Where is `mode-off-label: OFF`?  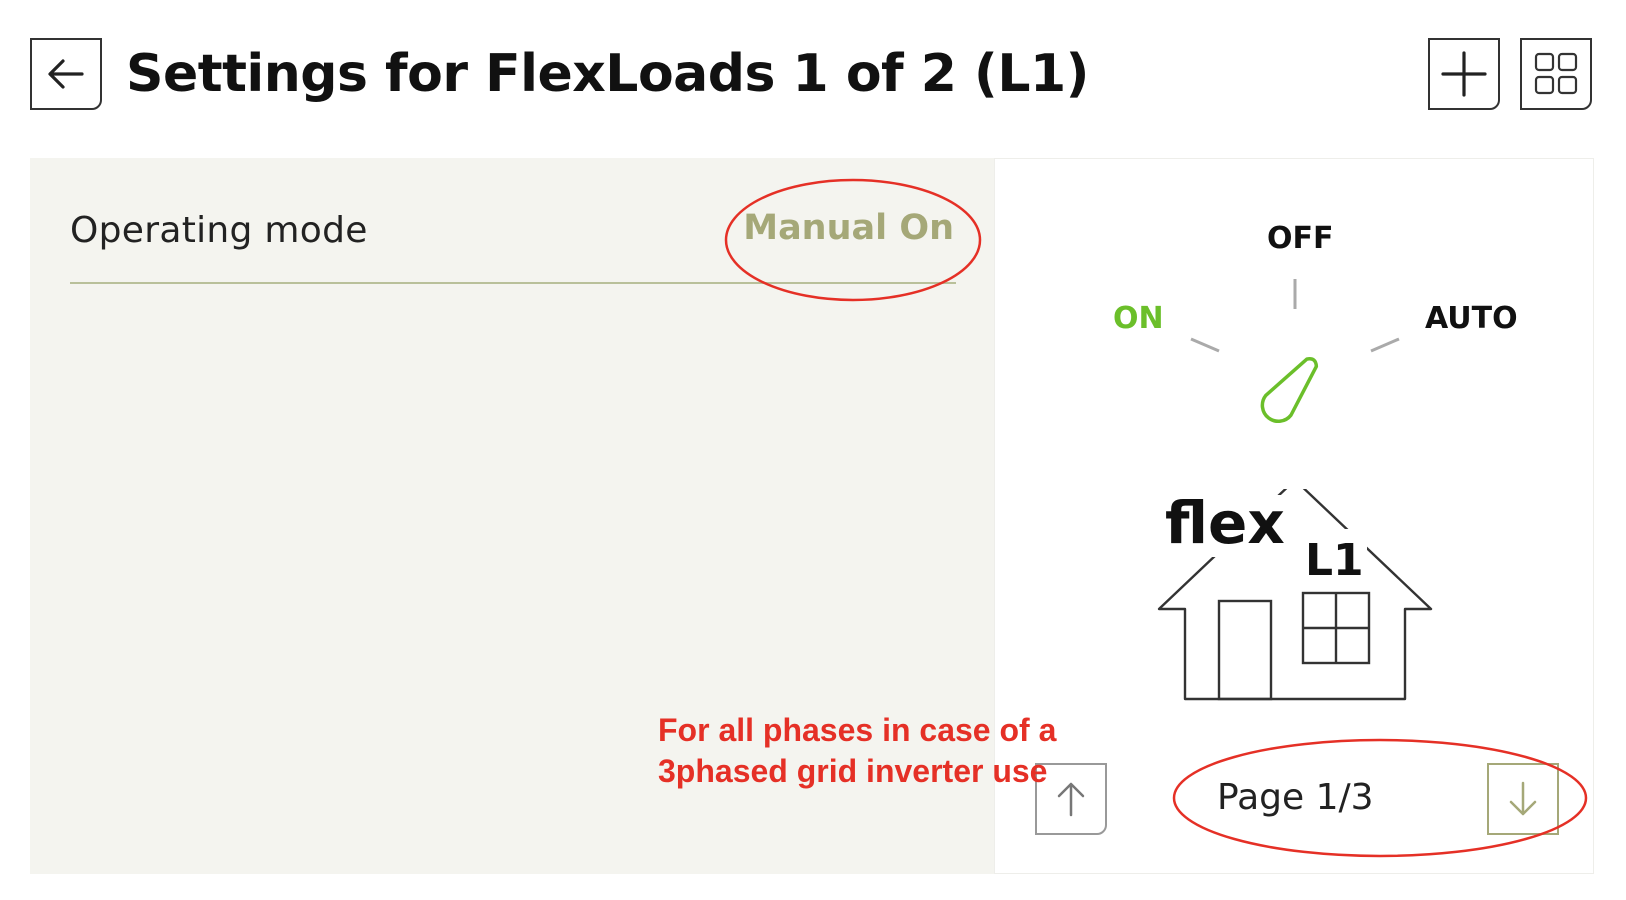
mode-off-label: OFF is located at coordinates (1300, 238).